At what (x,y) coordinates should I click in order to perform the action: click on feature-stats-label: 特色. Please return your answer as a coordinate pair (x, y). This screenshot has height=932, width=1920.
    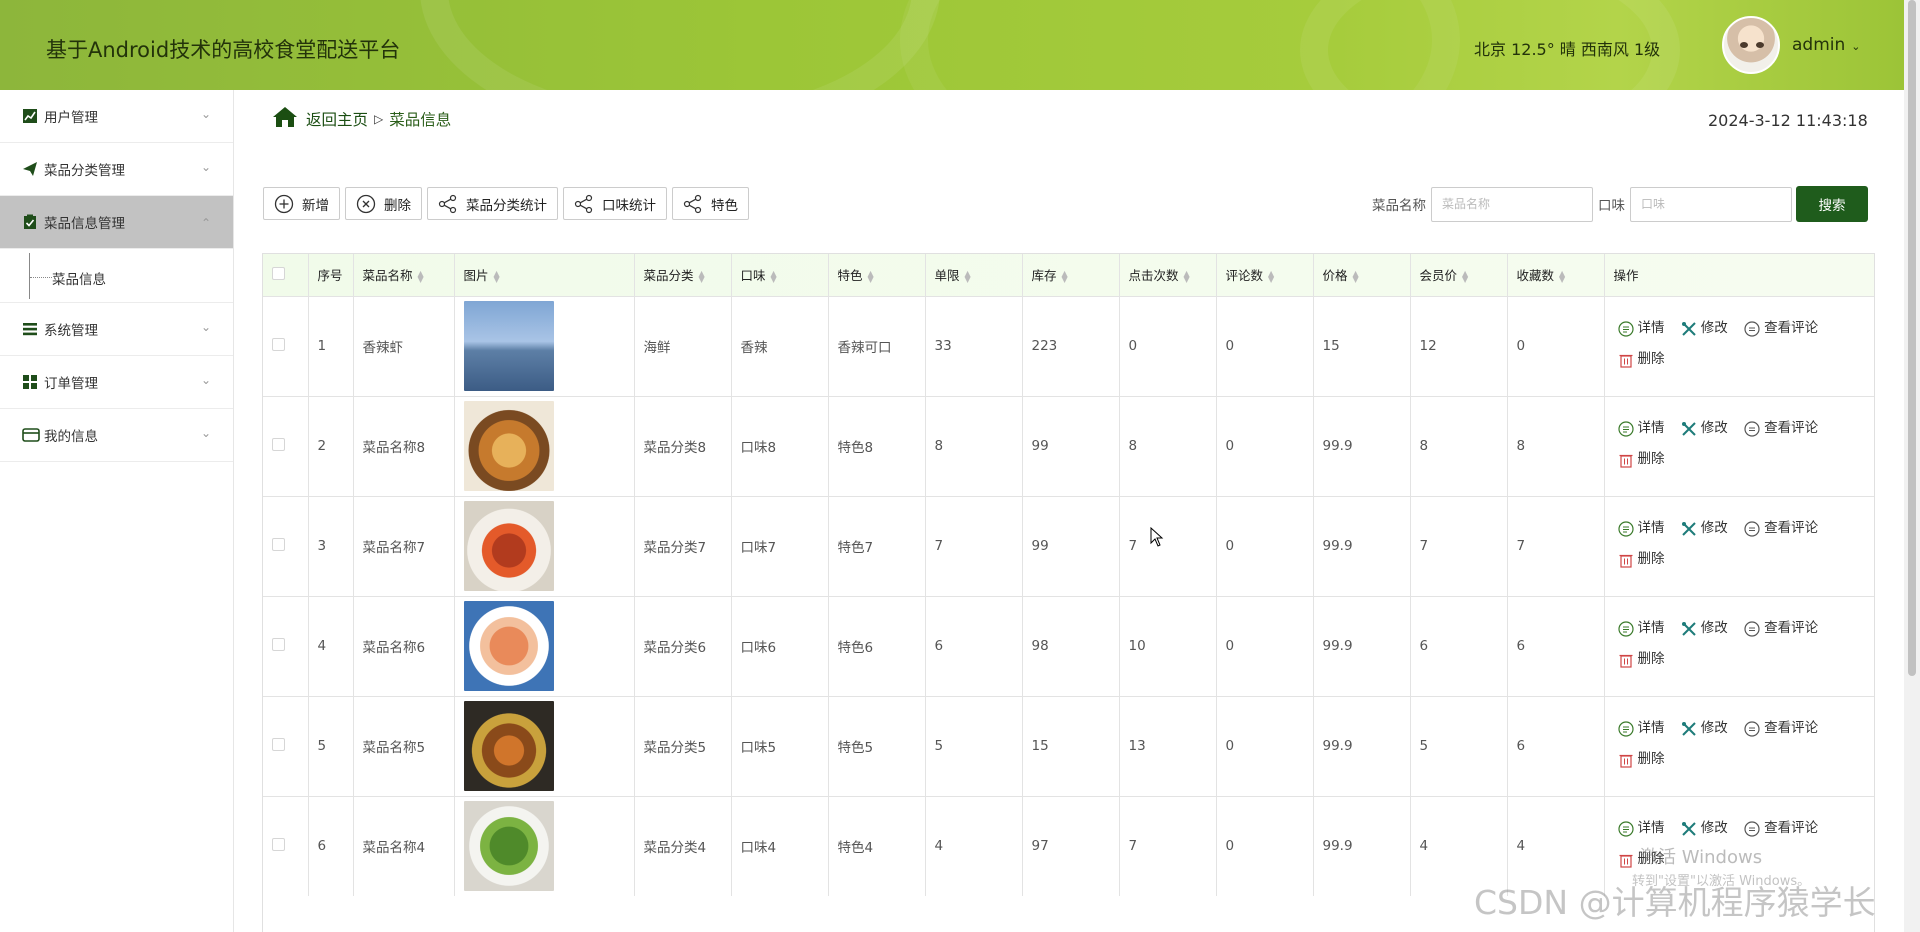
    Looking at the image, I should click on (724, 205).